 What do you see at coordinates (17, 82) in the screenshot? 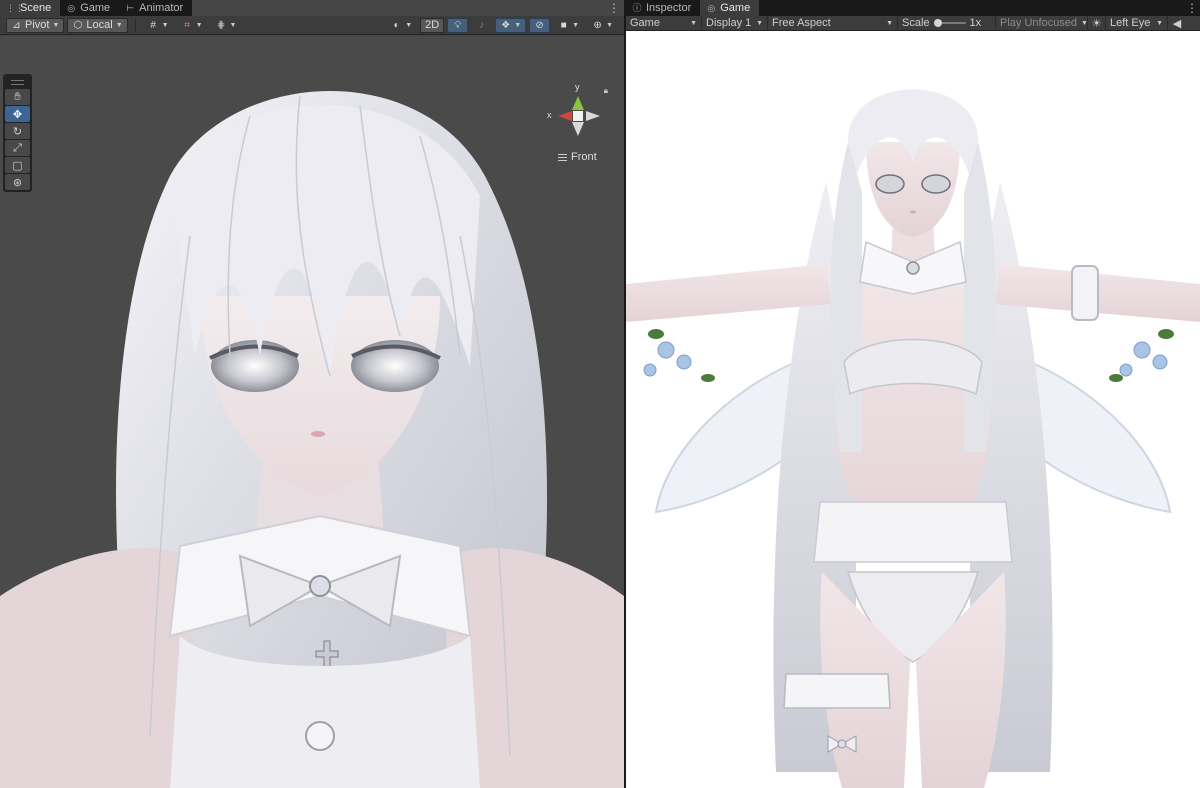
I see `tool-palette-grip` at bounding box center [17, 82].